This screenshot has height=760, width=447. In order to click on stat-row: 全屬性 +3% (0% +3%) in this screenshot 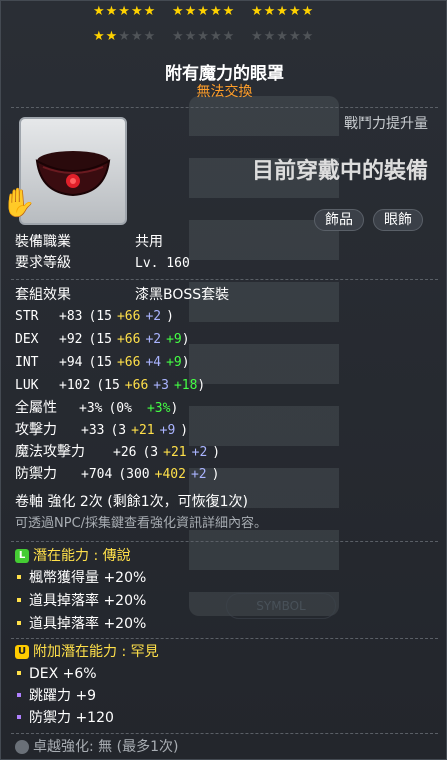, I will do `click(96, 408)`.